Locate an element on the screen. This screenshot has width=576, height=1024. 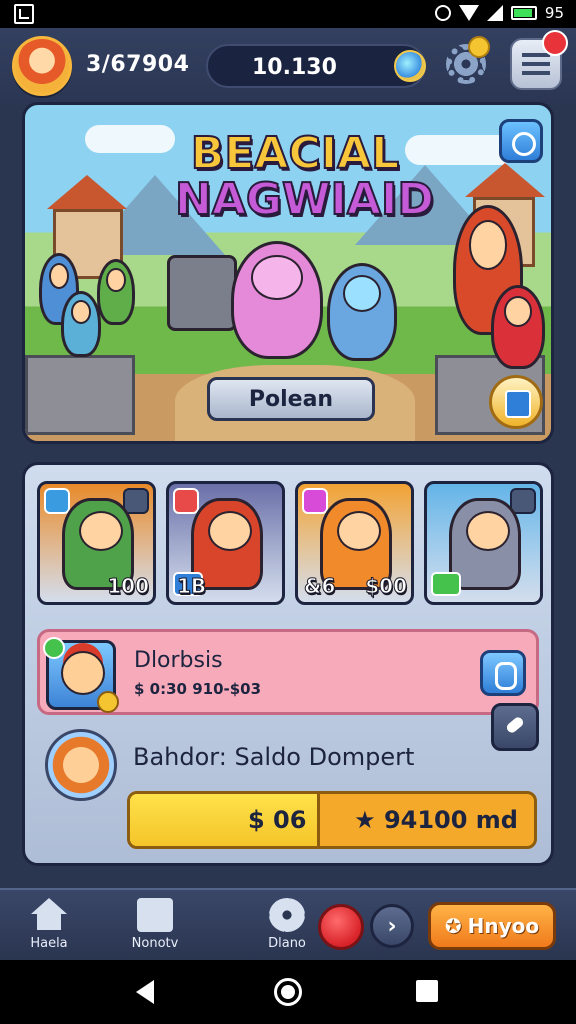
nav-home: Haela is located at coordinates (49, 927).